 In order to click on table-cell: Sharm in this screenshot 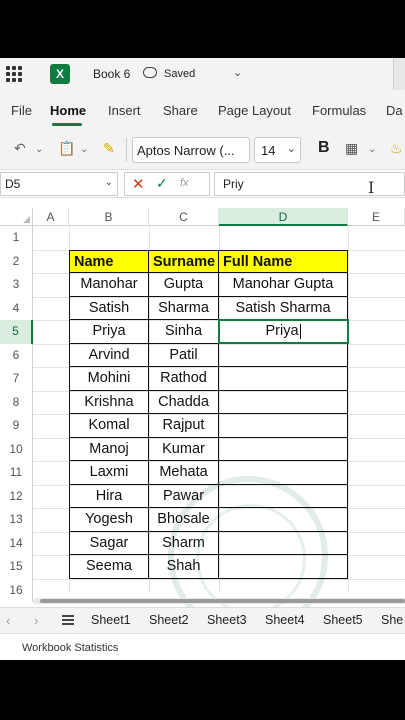, I will do `click(184, 543)`.